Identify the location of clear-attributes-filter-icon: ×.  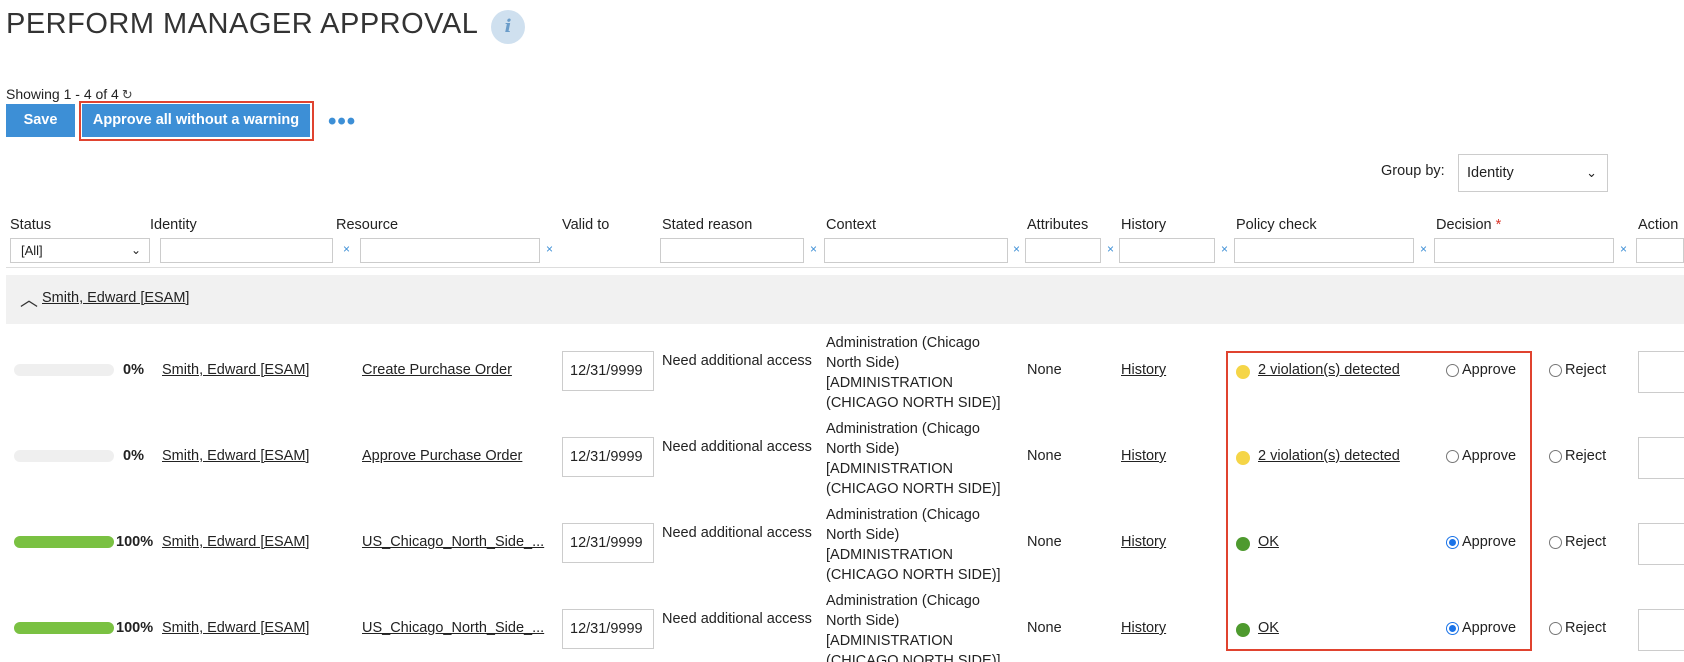
(1110, 249).